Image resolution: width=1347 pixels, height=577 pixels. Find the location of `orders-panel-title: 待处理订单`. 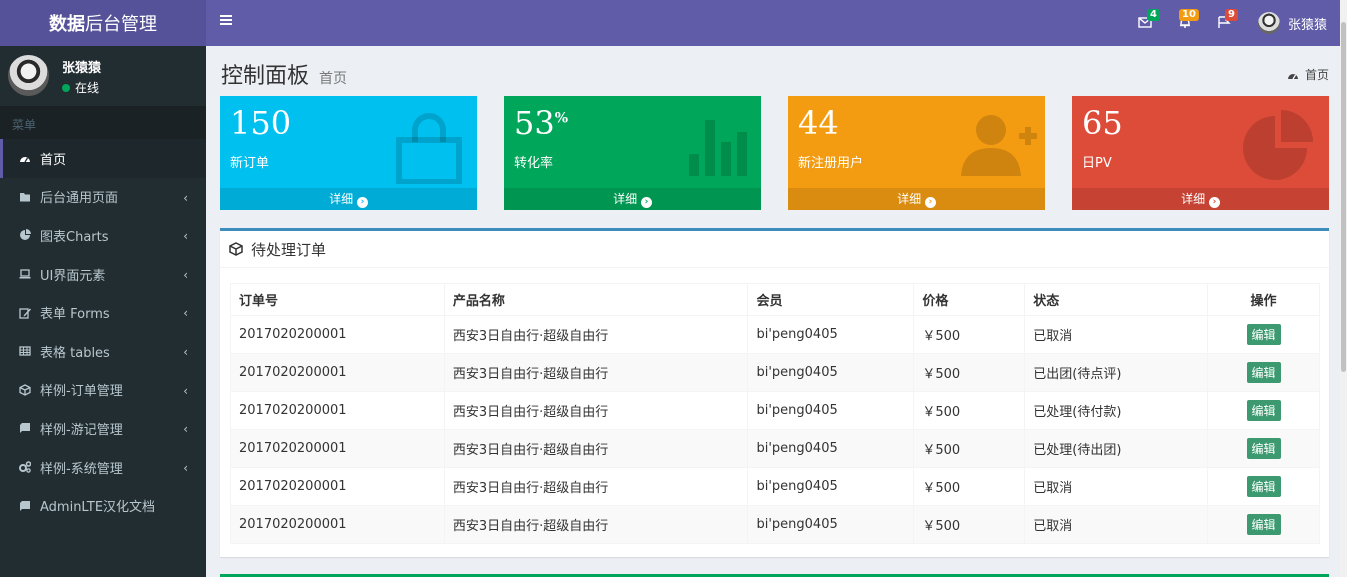

orders-panel-title: 待处理订单 is located at coordinates (289, 249).